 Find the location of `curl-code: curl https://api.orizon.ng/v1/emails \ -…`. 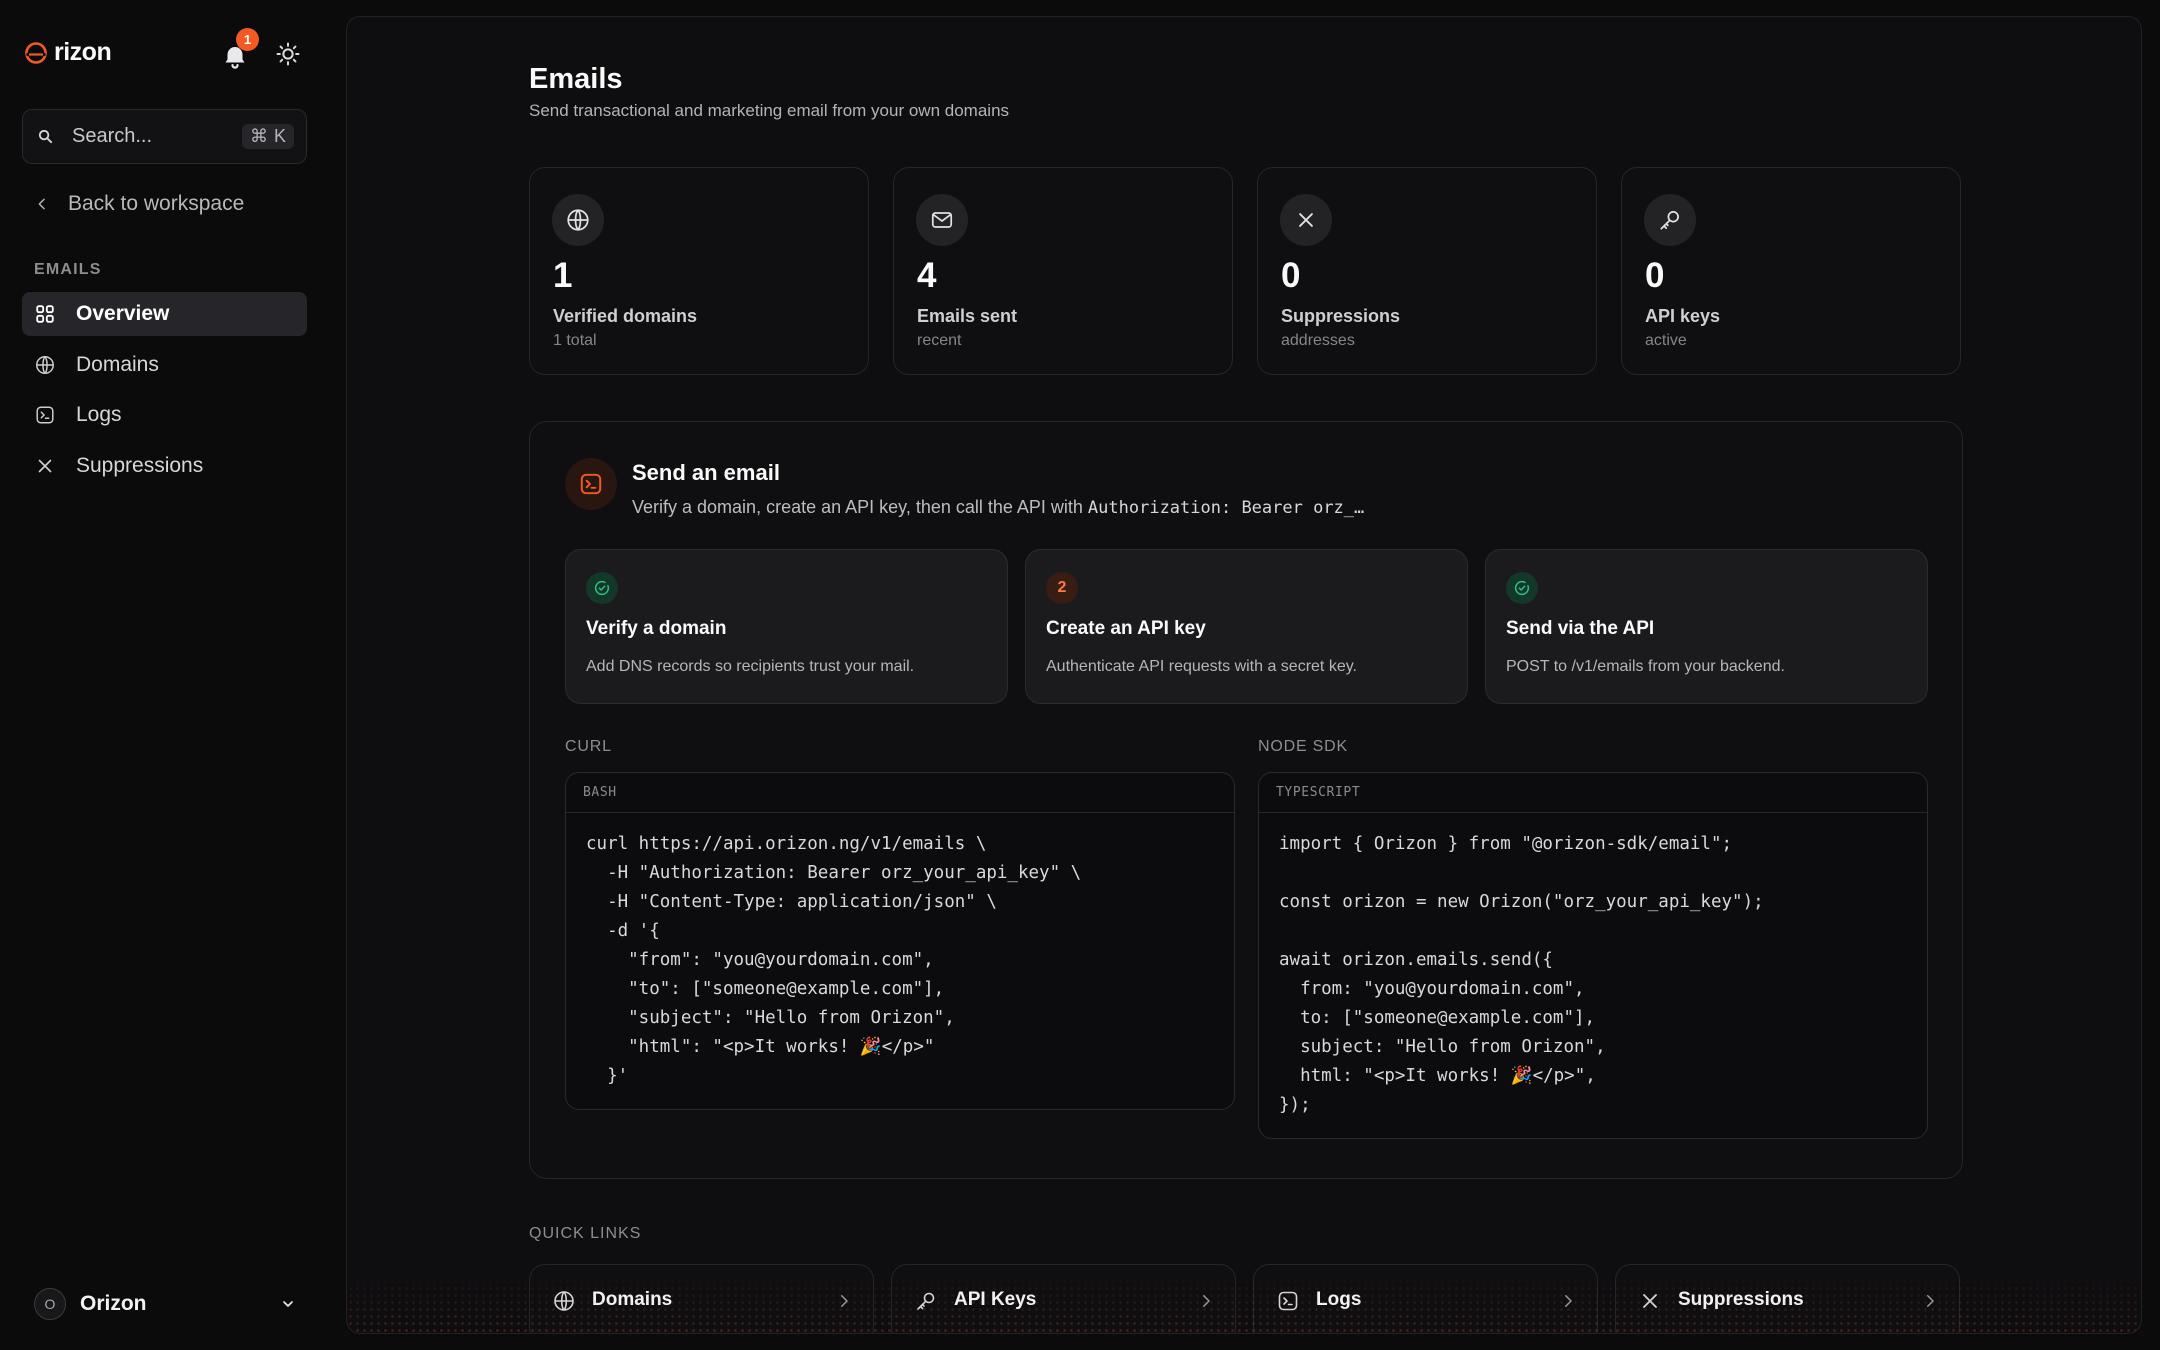

curl-code: curl https://api.orizon.ng/v1/emails \ -… is located at coordinates (900, 961).